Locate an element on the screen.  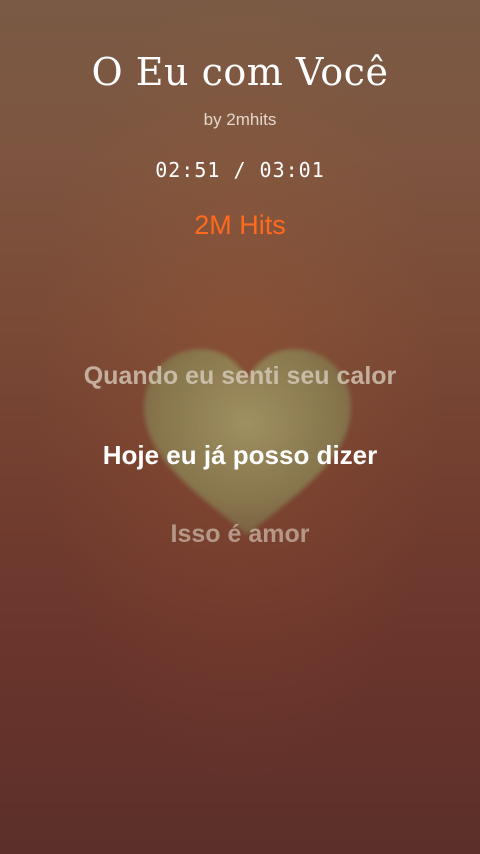
lyric-previous-line: Quando eu senti seu calor is located at coordinates (240, 376).